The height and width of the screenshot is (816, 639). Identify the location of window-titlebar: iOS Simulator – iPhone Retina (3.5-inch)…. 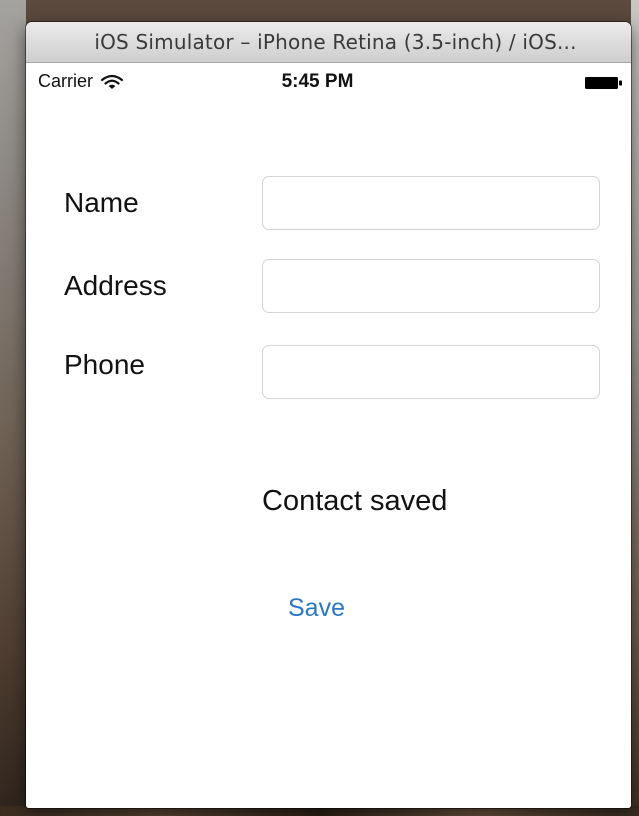
(328, 42).